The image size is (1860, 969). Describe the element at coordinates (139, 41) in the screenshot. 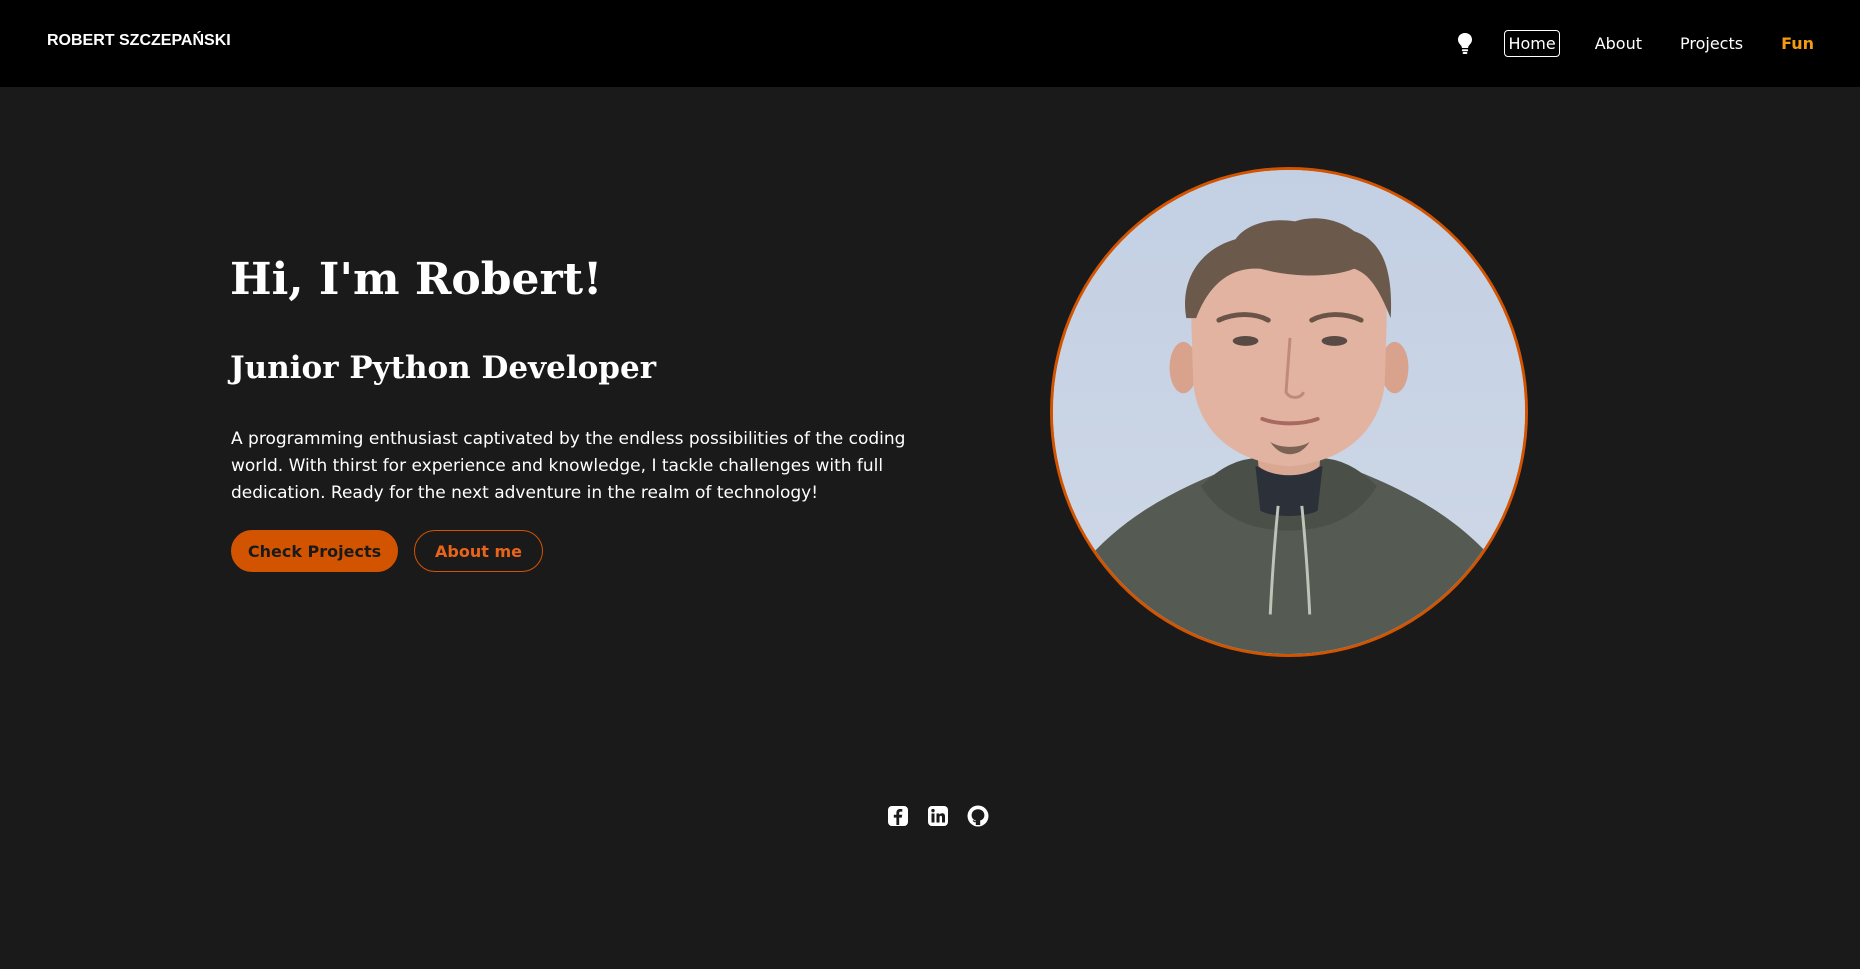

I see `brand-logo: ROBERT SZCZEPAŃSKI` at that location.